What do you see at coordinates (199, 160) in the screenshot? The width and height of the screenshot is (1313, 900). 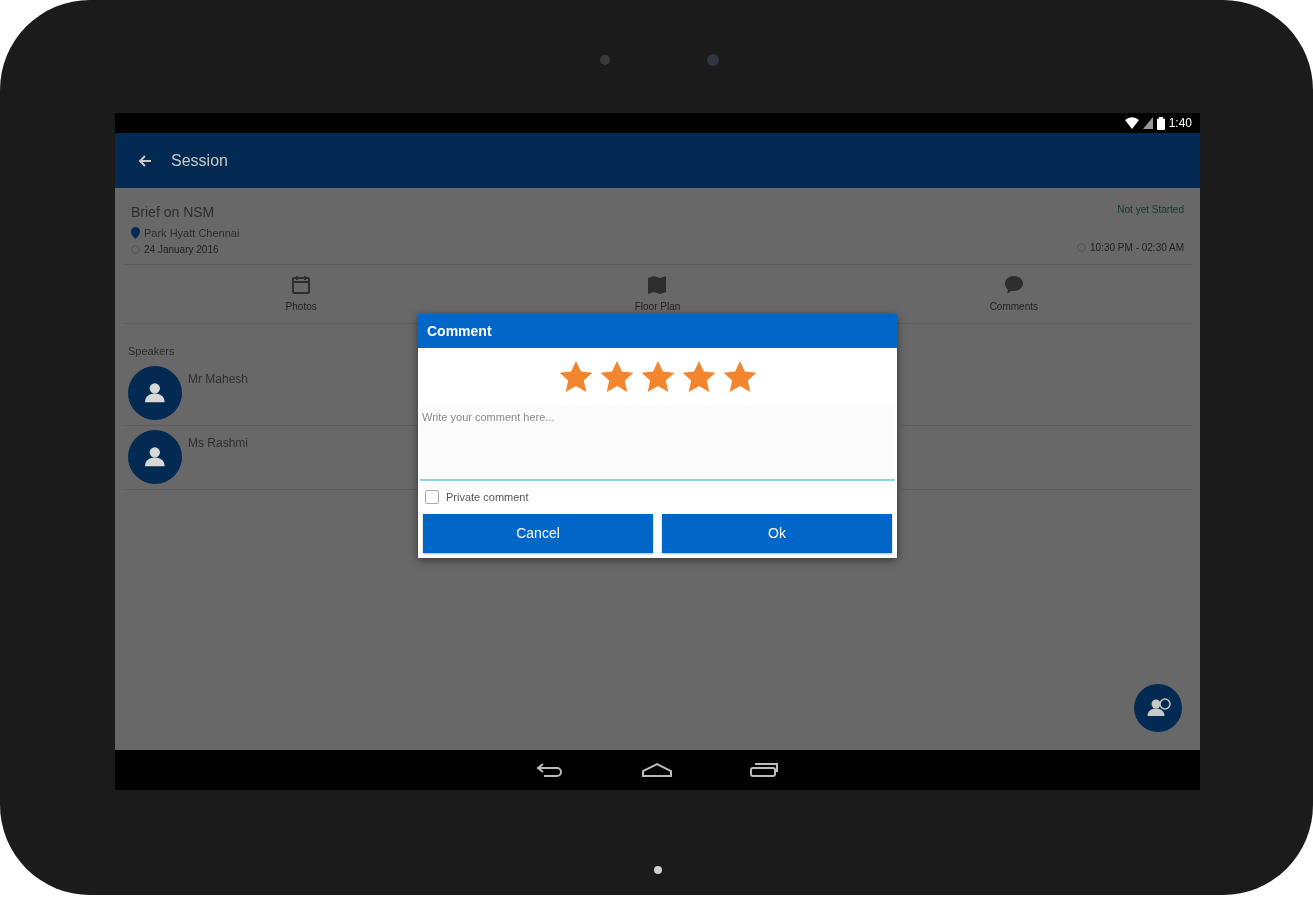 I see `app-bar-title: Session` at bounding box center [199, 160].